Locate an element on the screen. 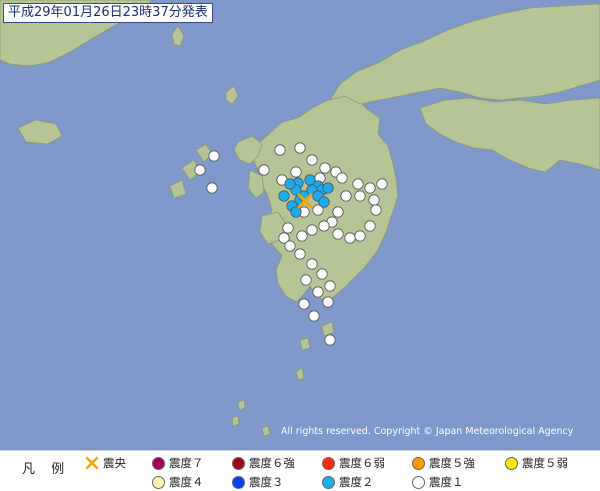 The image size is (600, 491). legend-item-label: 震度４ is located at coordinates (186, 482).